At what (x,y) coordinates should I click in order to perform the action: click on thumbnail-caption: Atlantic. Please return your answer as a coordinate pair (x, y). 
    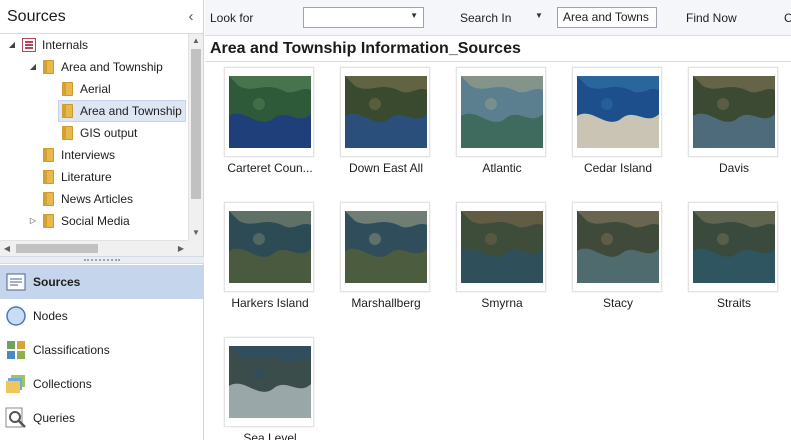
    Looking at the image, I should click on (502, 168).